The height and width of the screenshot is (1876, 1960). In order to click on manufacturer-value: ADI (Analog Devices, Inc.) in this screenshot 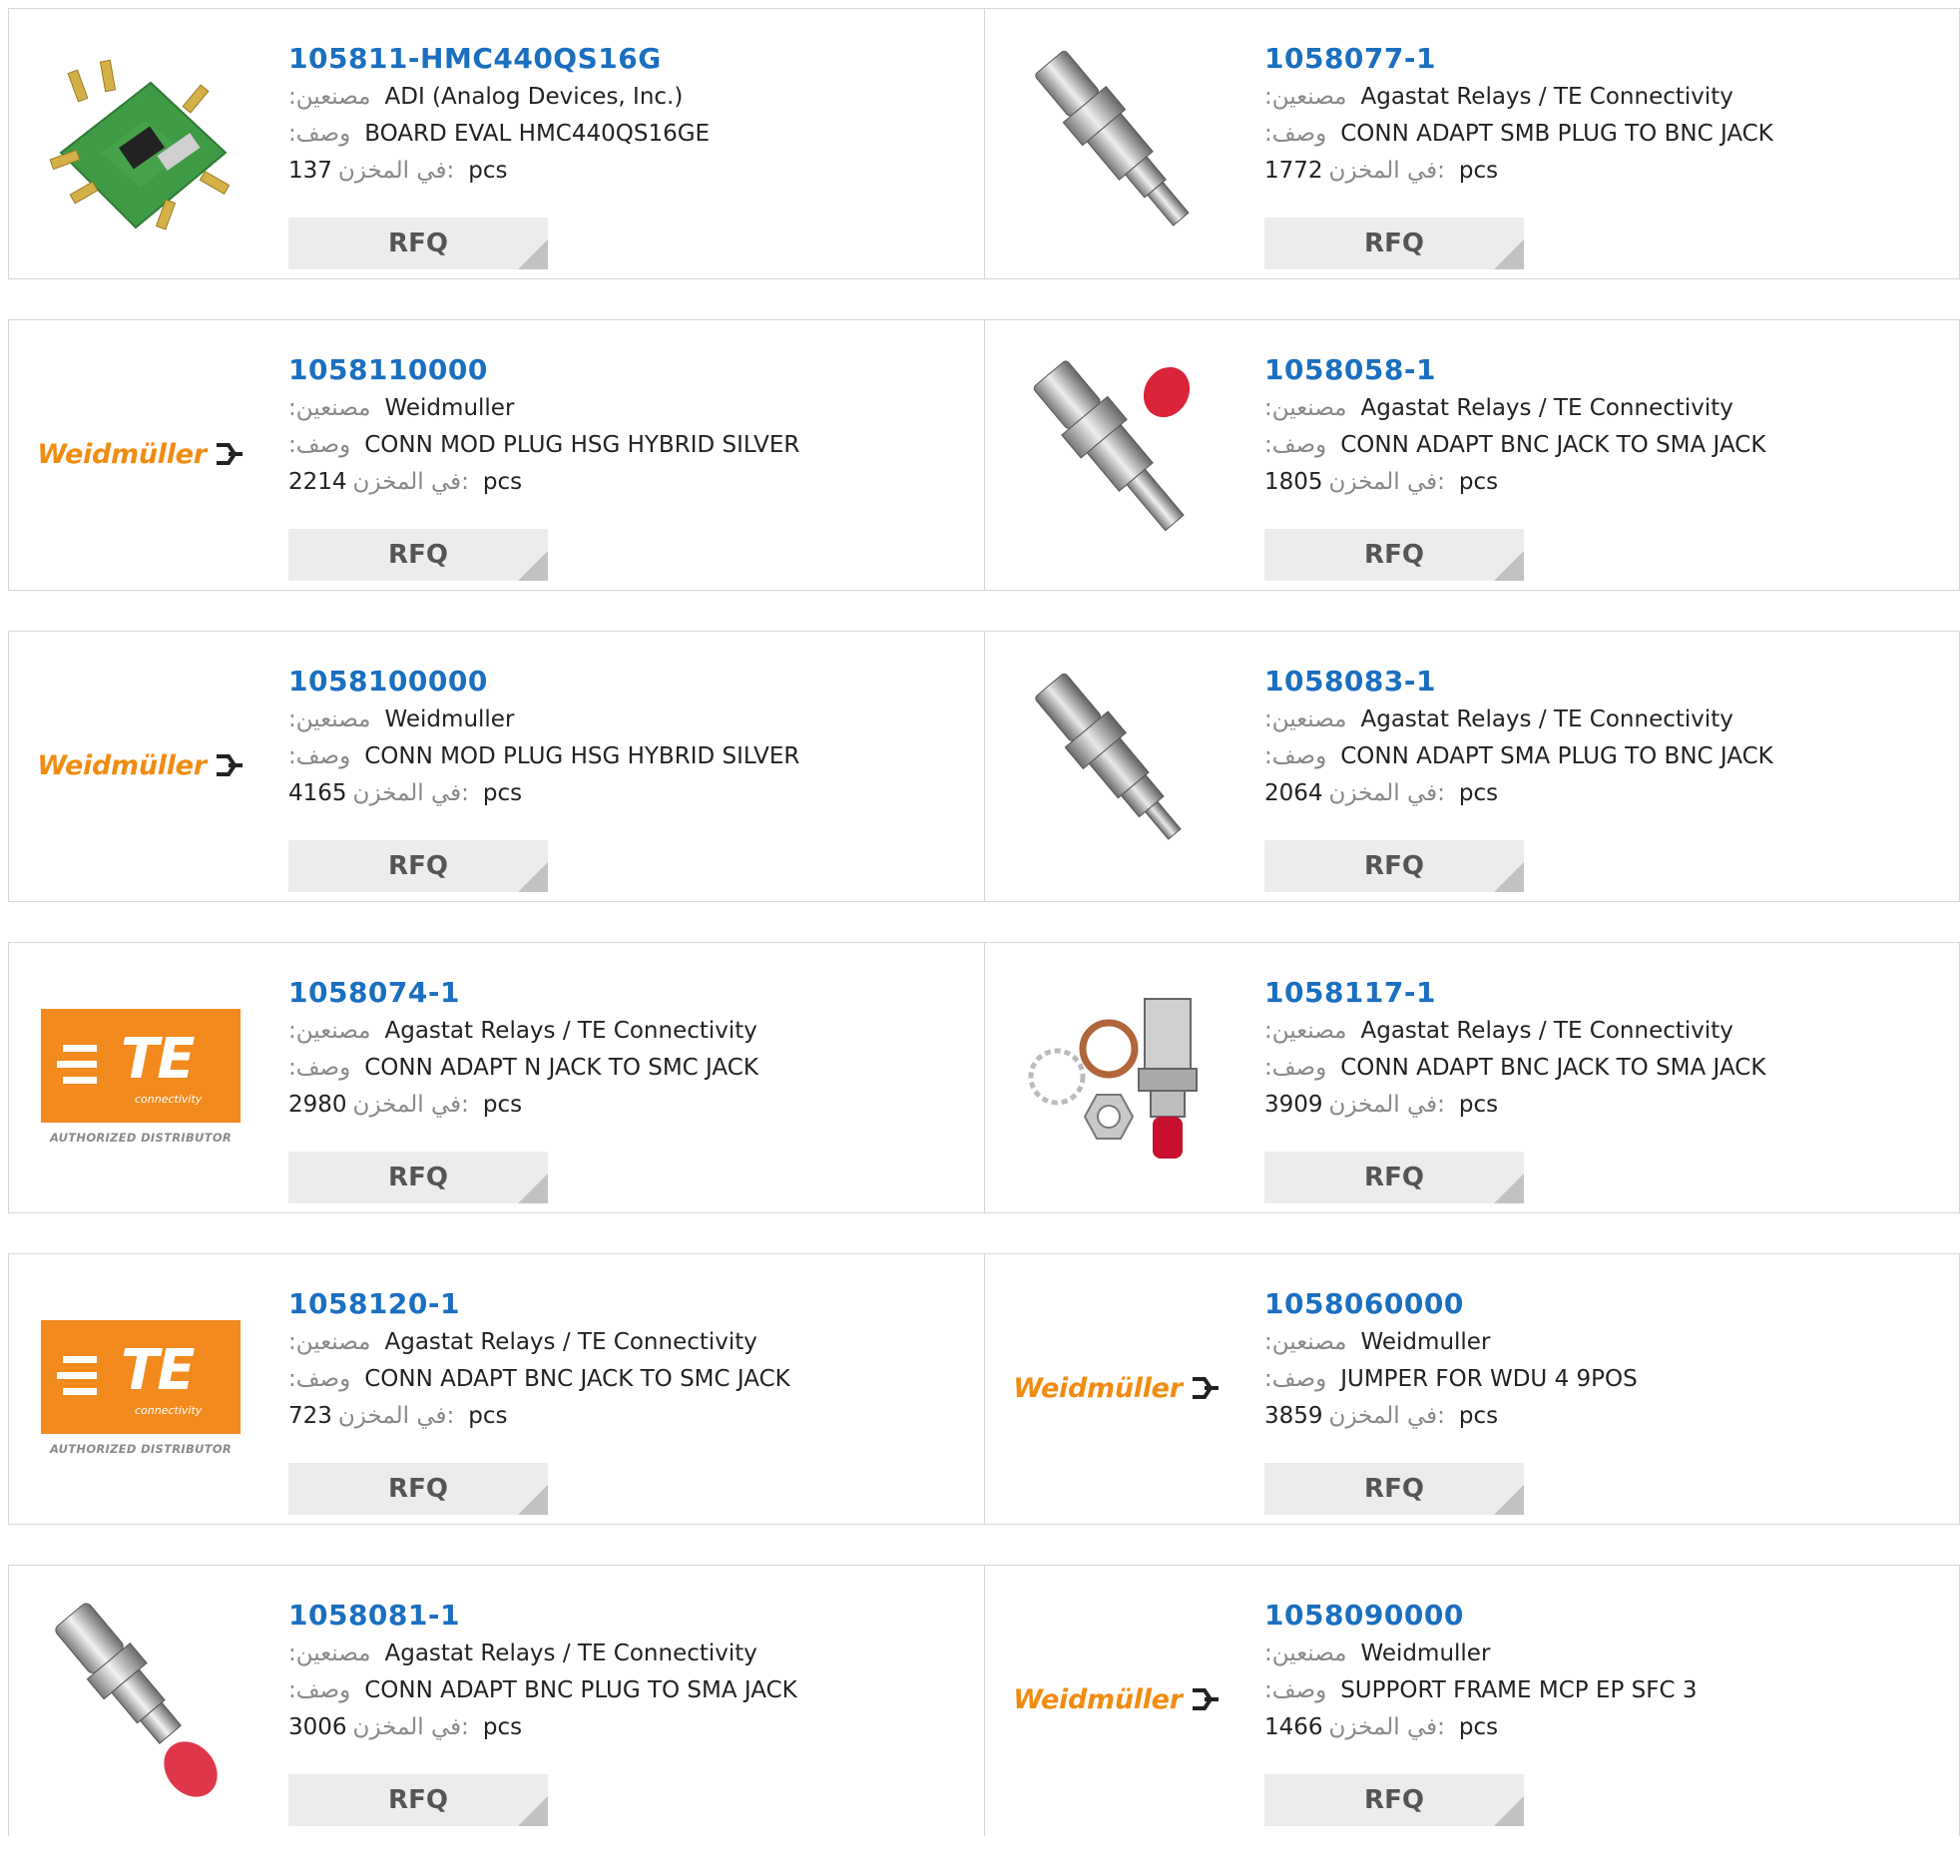, I will do `click(534, 97)`.